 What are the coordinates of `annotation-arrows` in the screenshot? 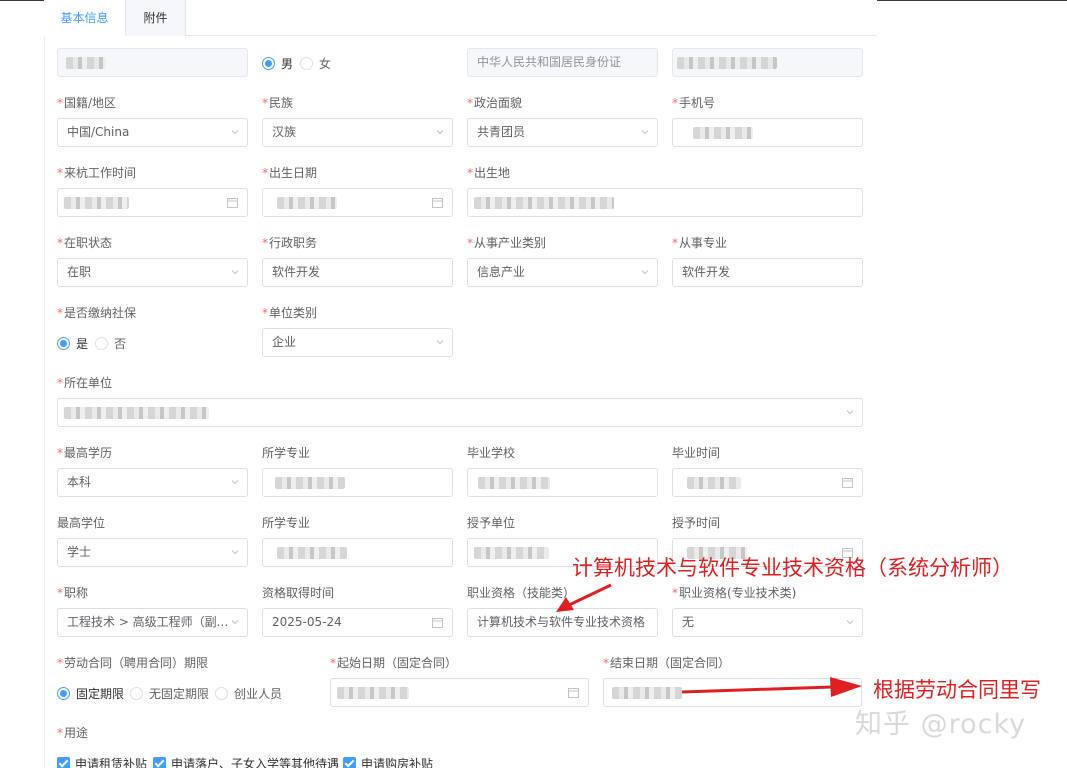 It's located at (709, 640).